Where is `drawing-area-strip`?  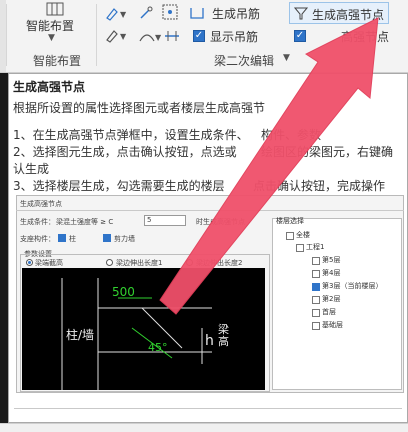 drawing-area-strip is located at coordinates (4, 248).